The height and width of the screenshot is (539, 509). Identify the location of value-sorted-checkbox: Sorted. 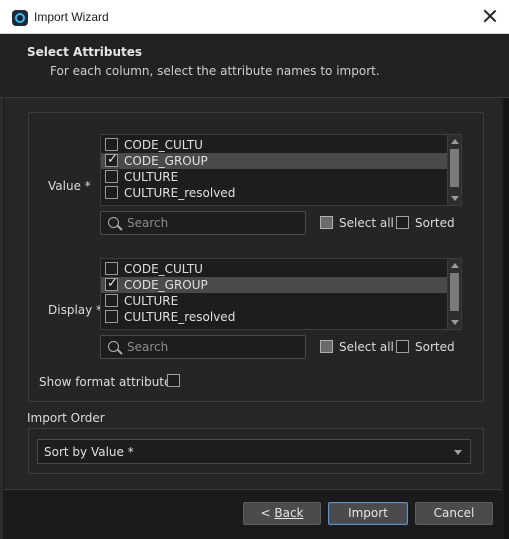
(426, 223).